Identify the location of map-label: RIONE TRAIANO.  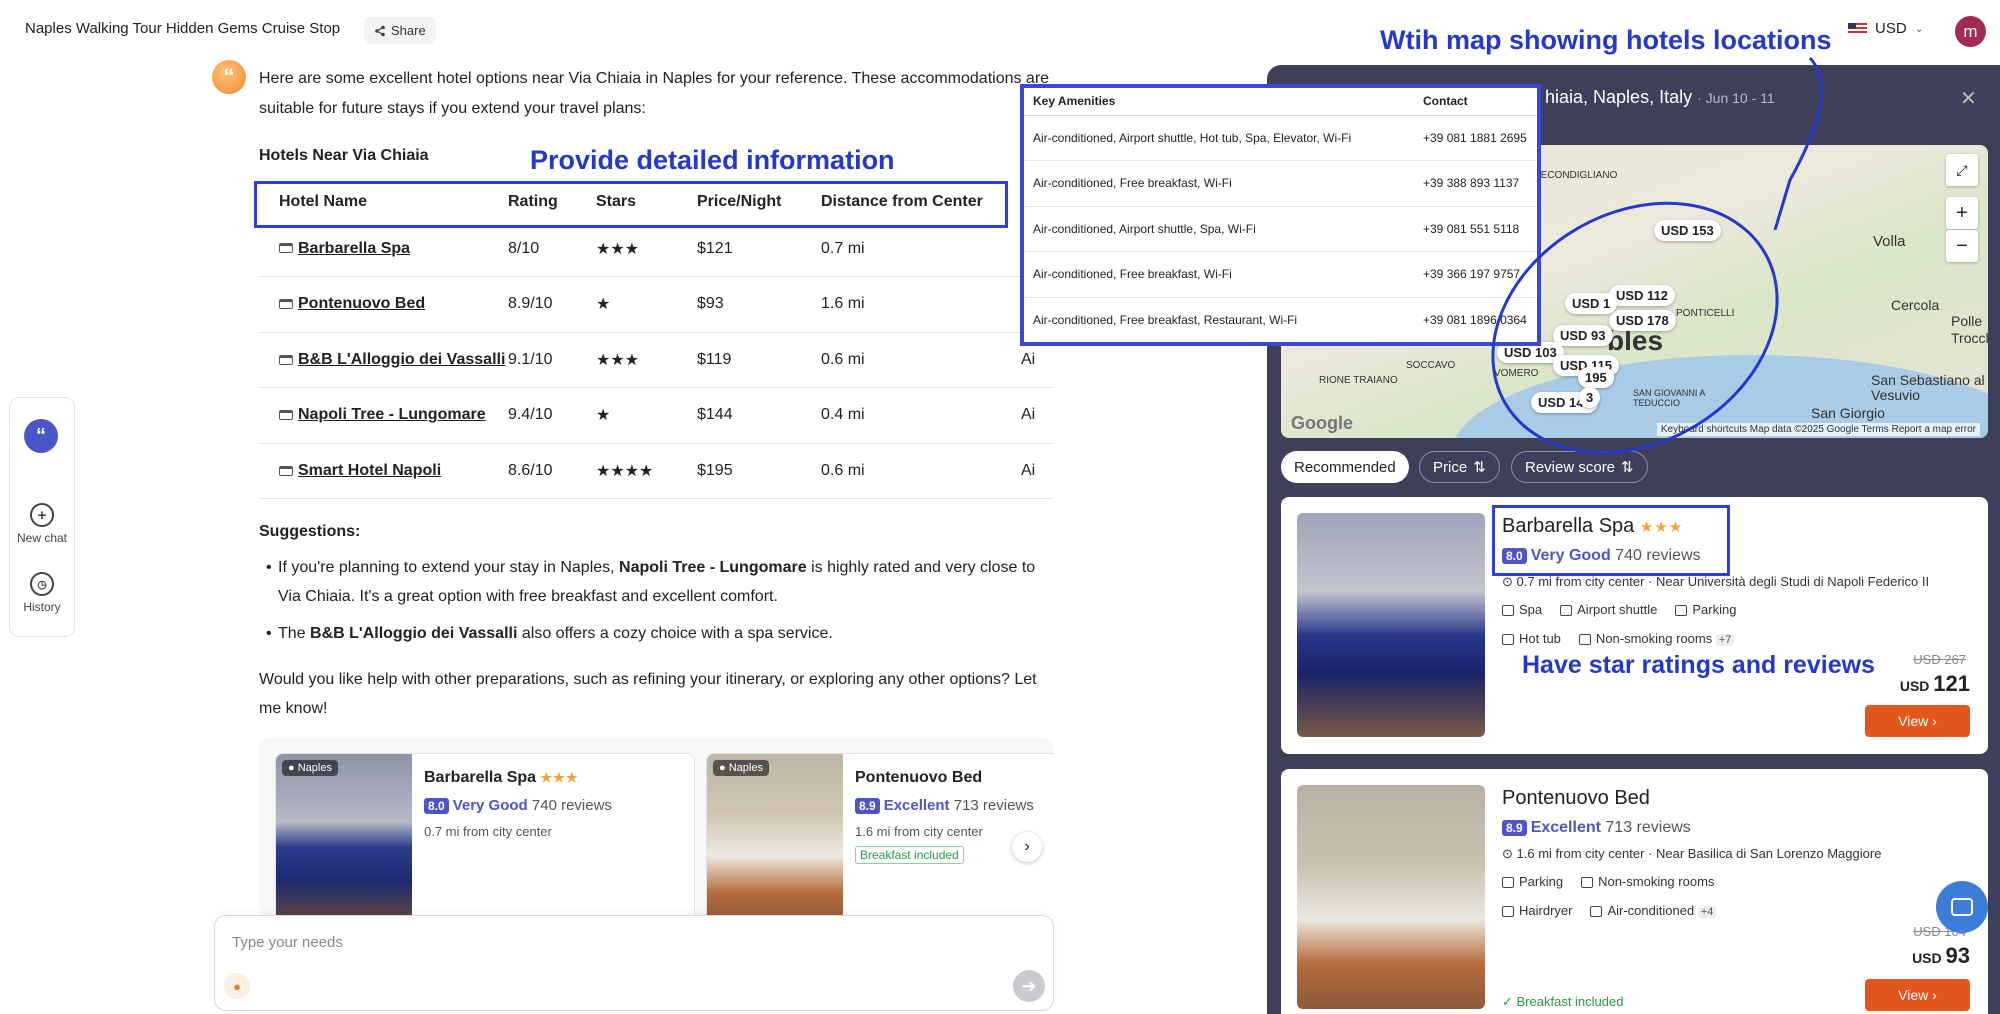
(1358, 380).